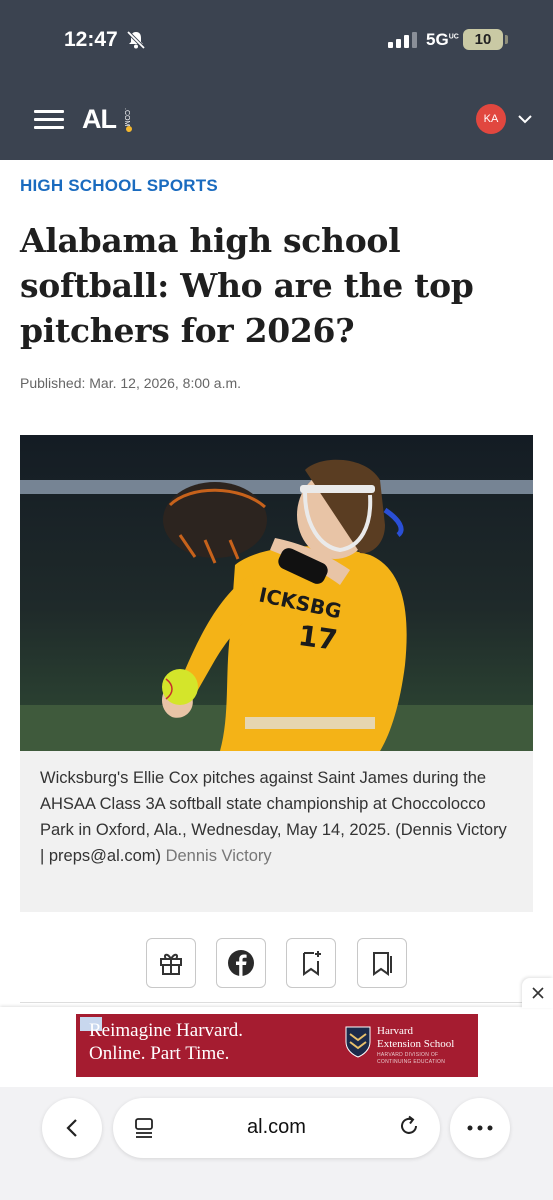 The height and width of the screenshot is (1200, 553). Describe the element at coordinates (99, 119) in the screenshot. I see `site-logo: AL` at that location.